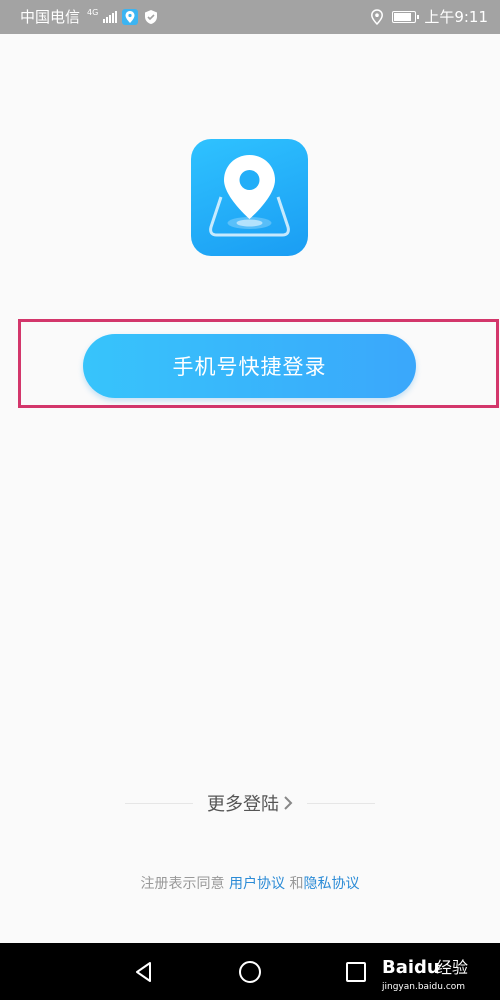 The width and height of the screenshot is (500, 1000). Describe the element at coordinates (249, 366) in the screenshot. I see `phone-quick-login-button: 手机号快捷登录` at that location.